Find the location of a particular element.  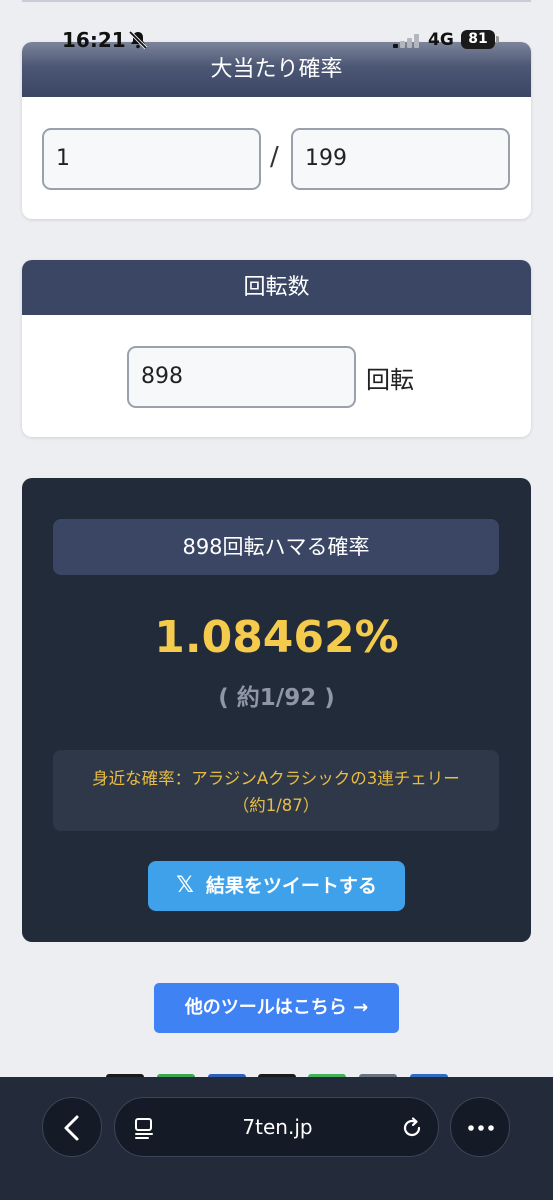

more-button is located at coordinates (480, 1127).